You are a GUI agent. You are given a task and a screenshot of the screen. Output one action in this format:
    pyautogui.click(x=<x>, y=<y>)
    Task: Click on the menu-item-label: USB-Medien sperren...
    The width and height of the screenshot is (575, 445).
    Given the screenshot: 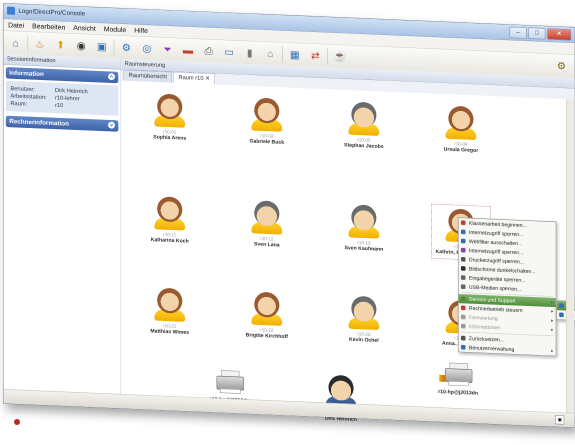 What is the action you would take?
    pyautogui.click(x=495, y=288)
    